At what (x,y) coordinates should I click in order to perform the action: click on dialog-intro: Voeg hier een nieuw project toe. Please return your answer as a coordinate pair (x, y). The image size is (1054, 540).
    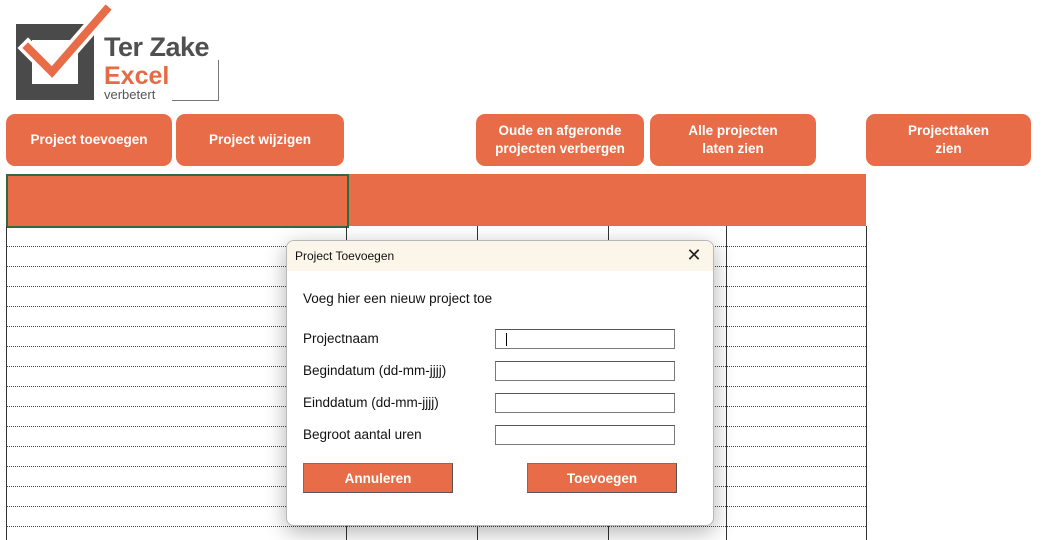
    Looking at the image, I should click on (398, 298).